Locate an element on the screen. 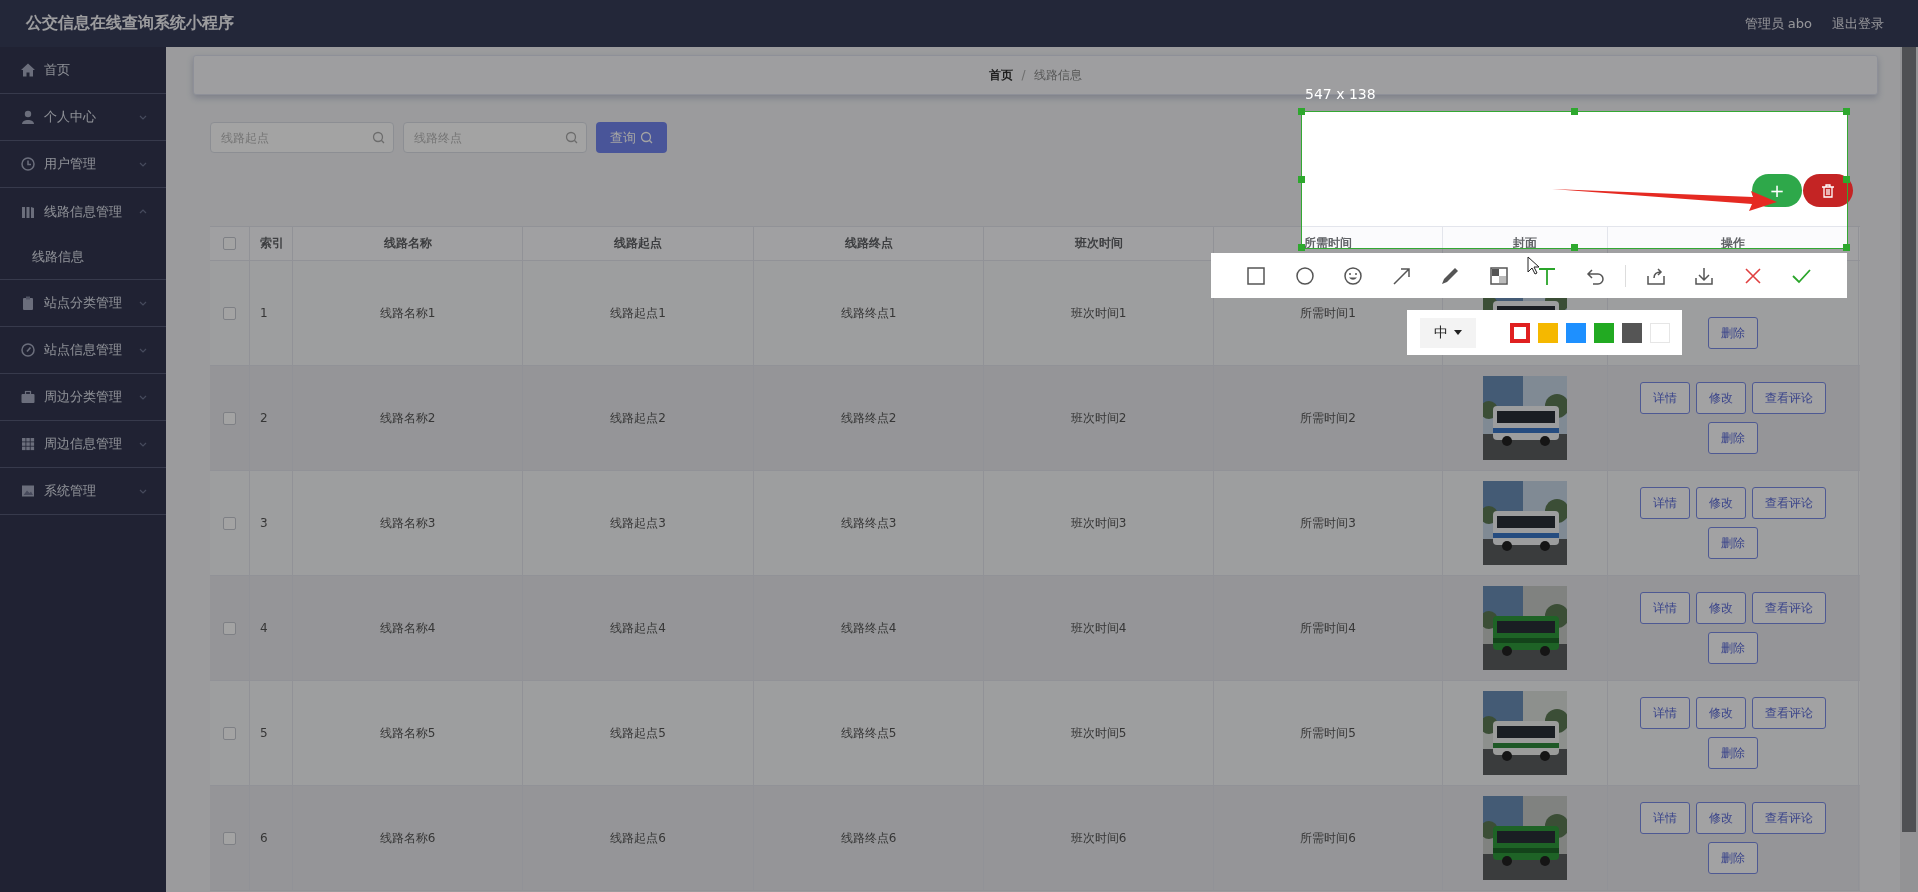 The image size is (1918, 892). table-cell: 2 is located at coordinates (264, 418).